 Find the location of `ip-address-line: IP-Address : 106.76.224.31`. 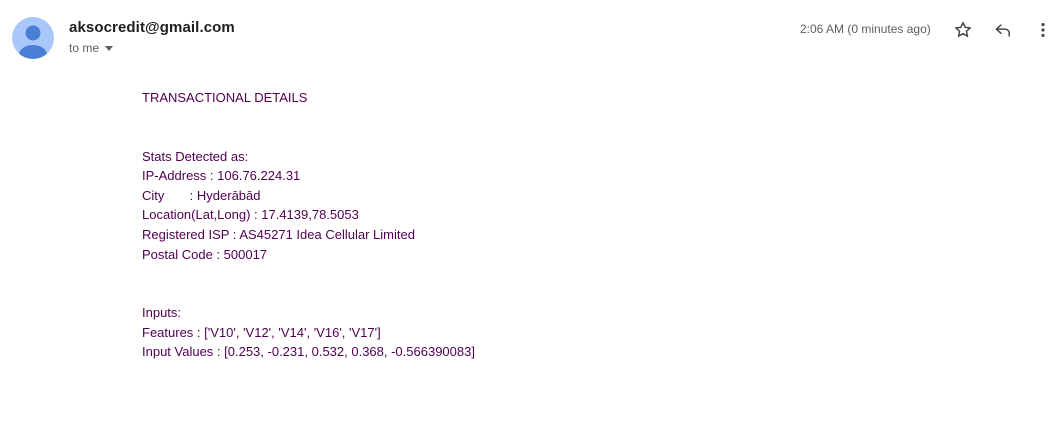

ip-address-line: IP-Address : 106.76.224.31 is located at coordinates (221, 176).